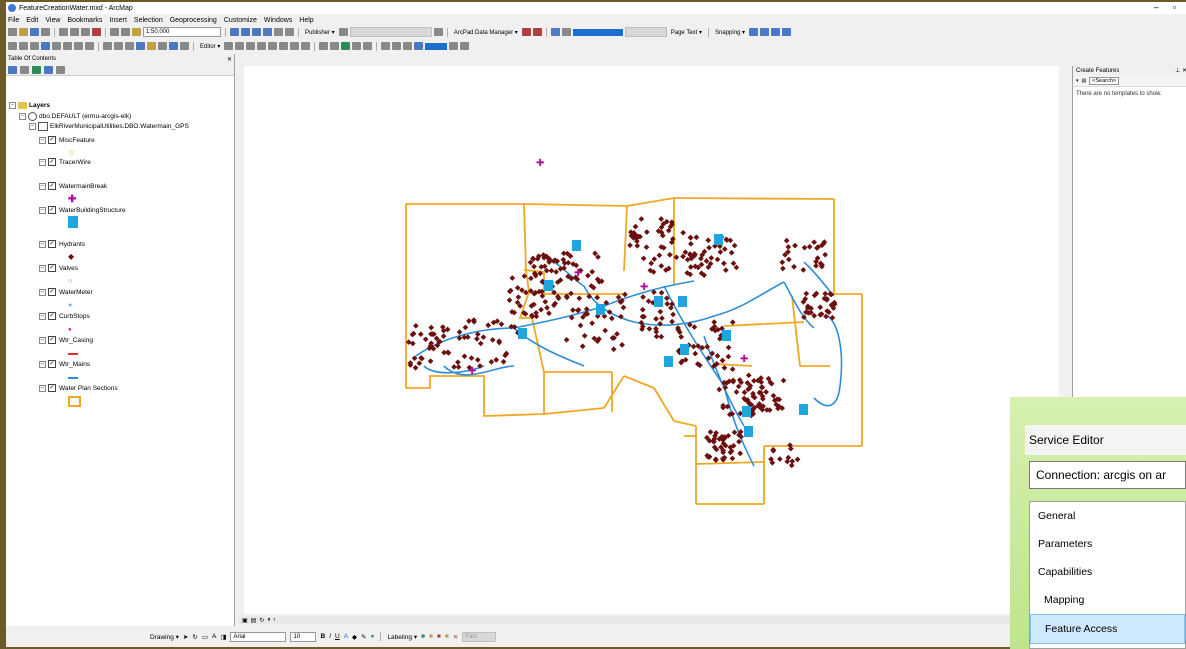 The width and height of the screenshot is (1186, 649). What do you see at coordinates (1104, 80) in the screenshot?
I see `template-search-input: <Search>` at bounding box center [1104, 80].